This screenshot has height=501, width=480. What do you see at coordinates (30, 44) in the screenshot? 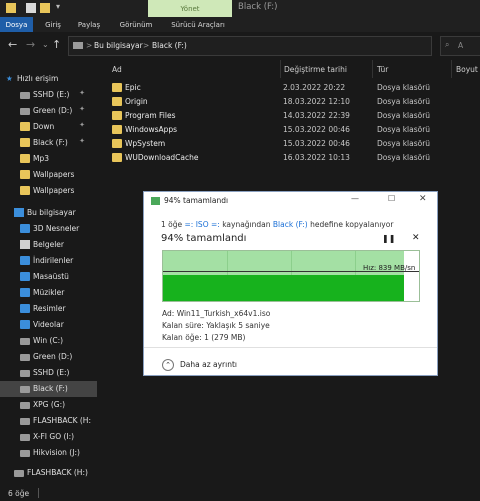
I see `forward-arrow-icon: →` at bounding box center [30, 44].